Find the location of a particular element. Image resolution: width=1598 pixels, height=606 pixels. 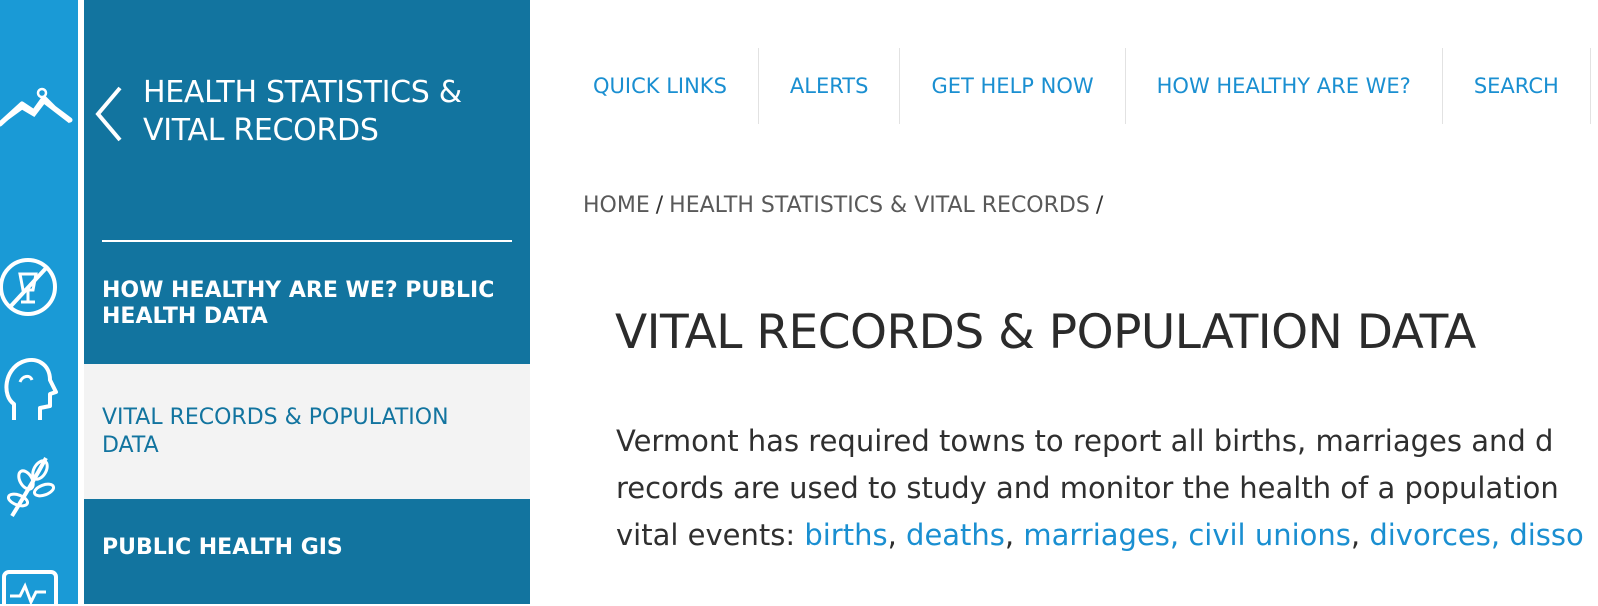

deaths-link: deaths is located at coordinates (955, 535).